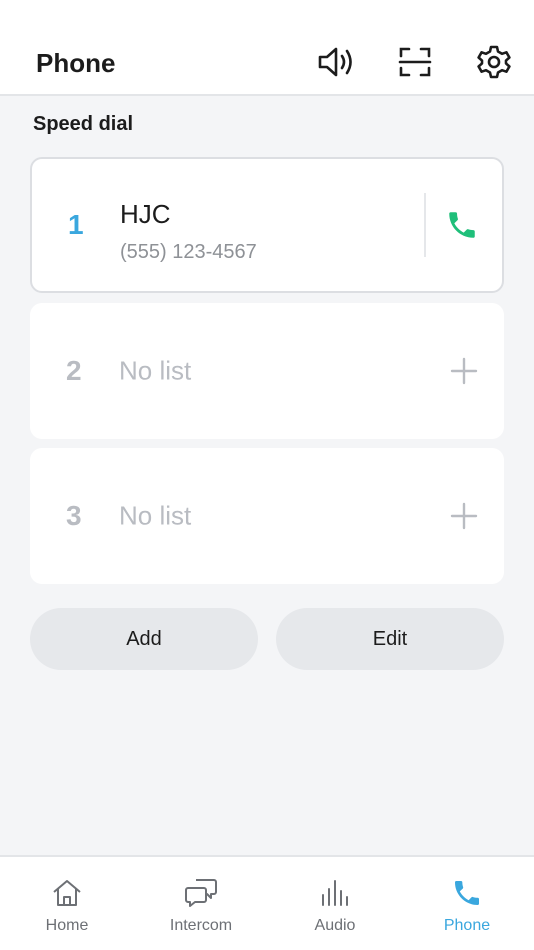 This screenshot has height=950, width=534. I want to click on nav-item-home: Home, so click(67, 903).